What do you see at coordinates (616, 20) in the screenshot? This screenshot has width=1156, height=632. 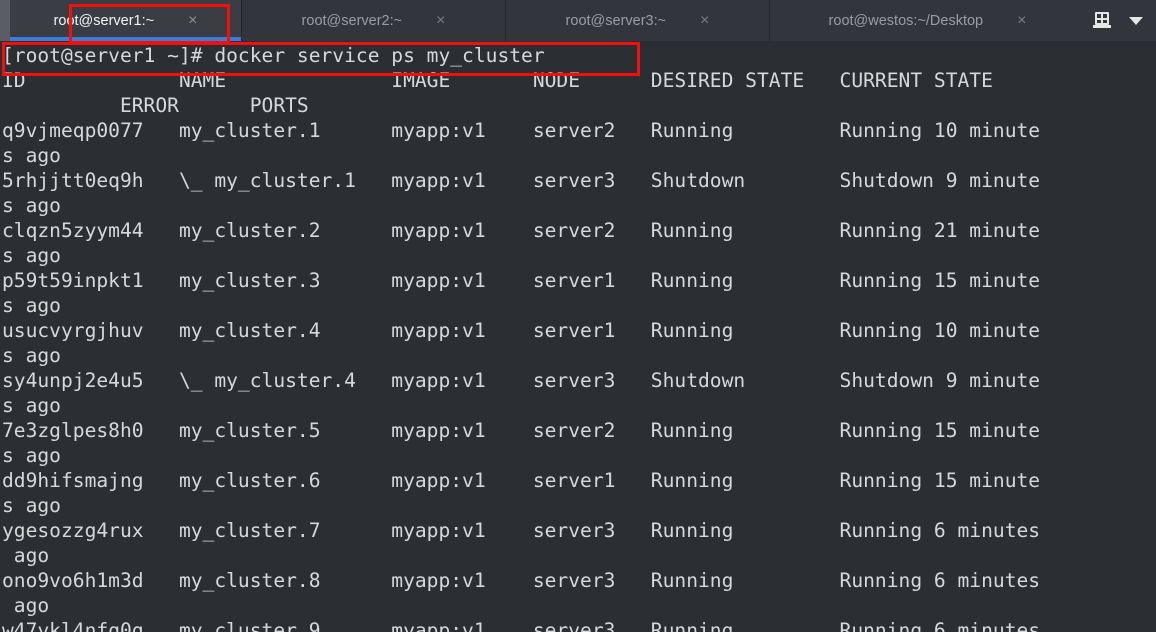 I see `tab-label: root@server3:~` at bounding box center [616, 20].